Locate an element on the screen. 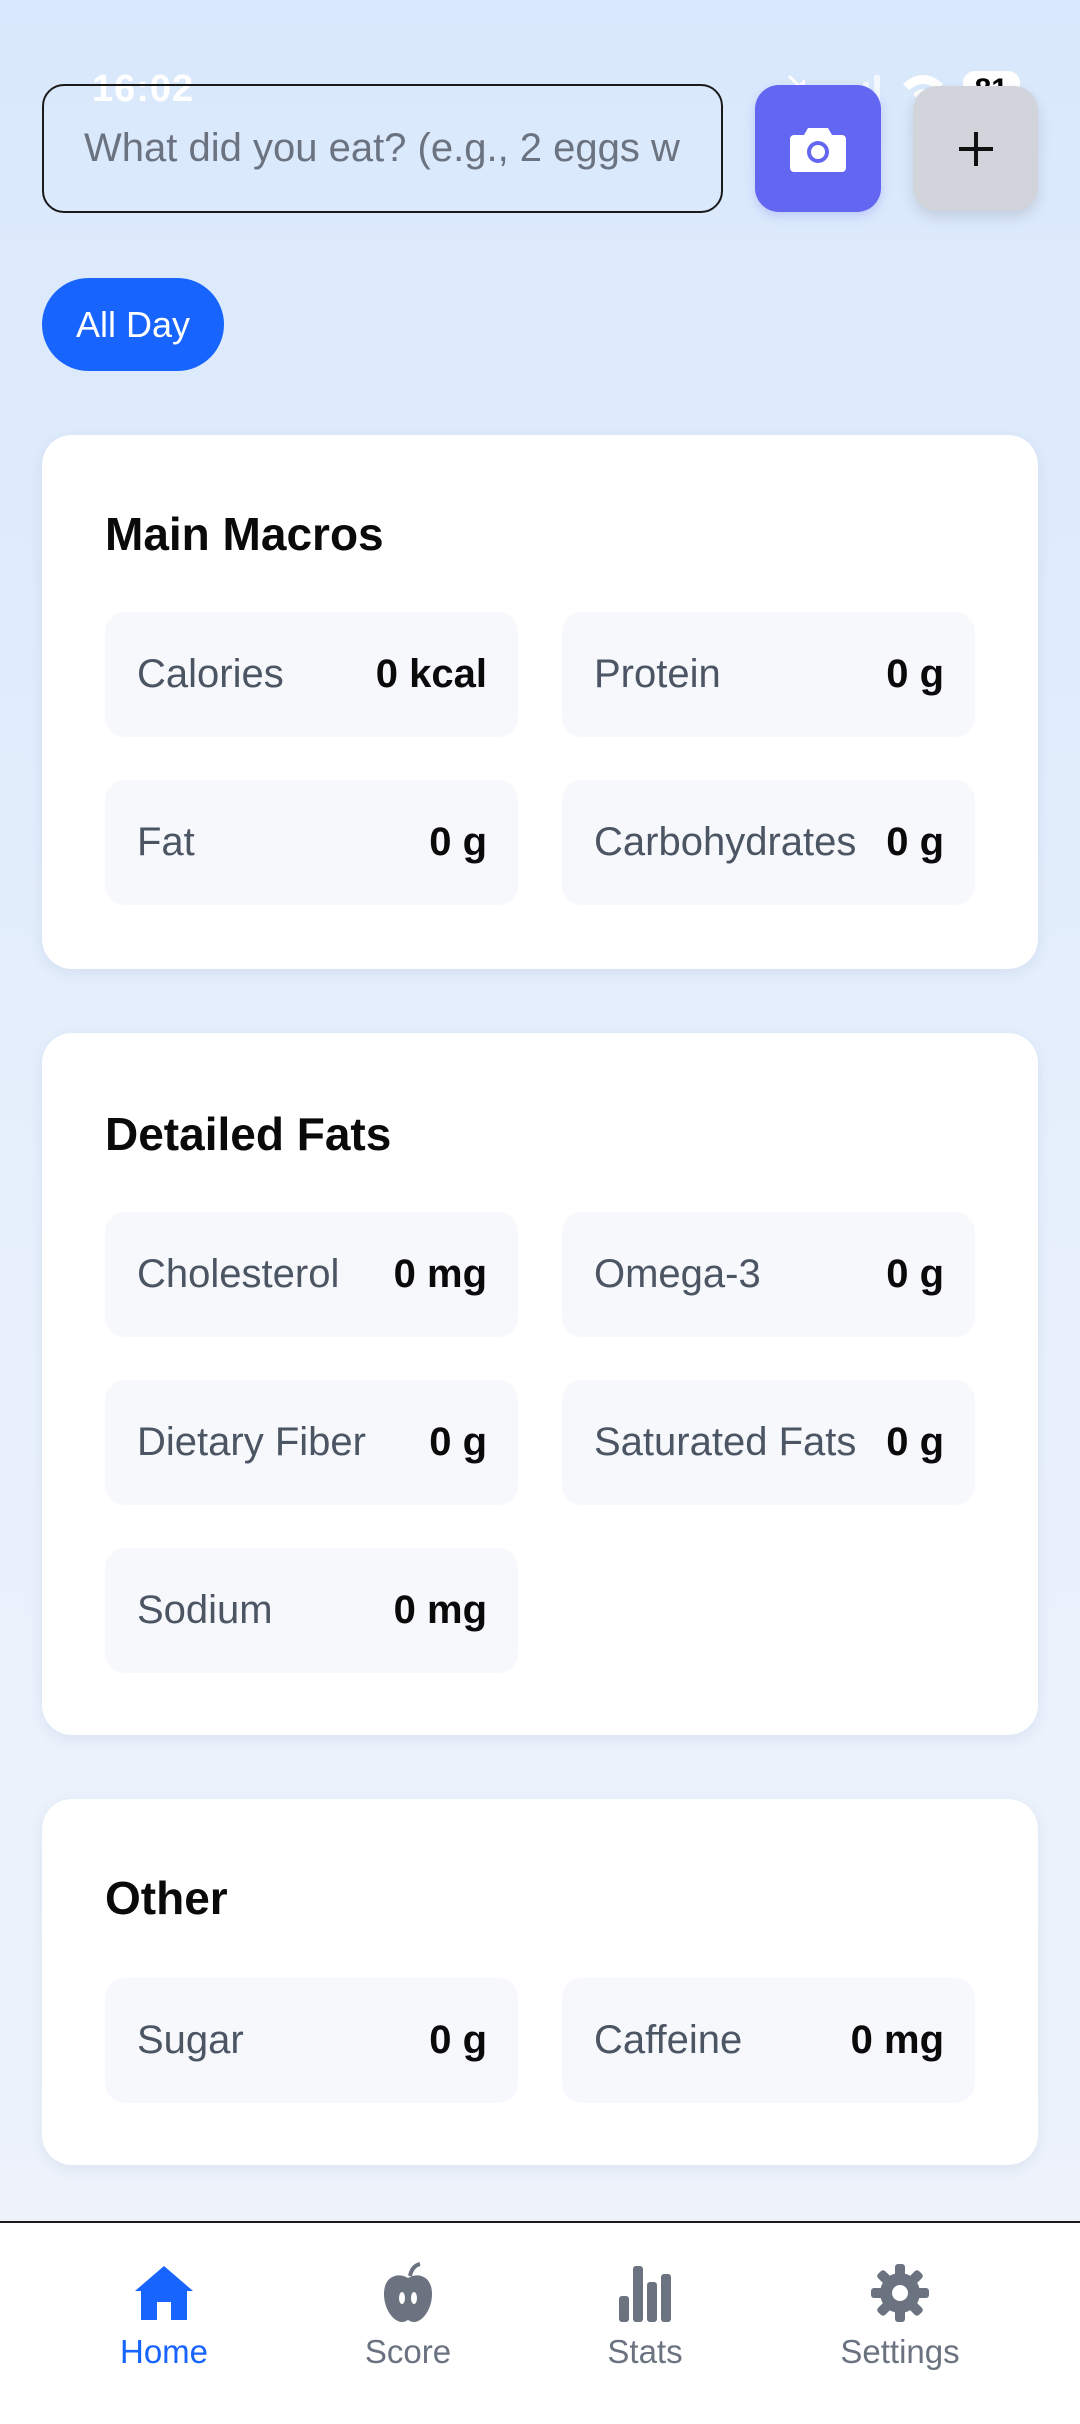  nav-label: Stats is located at coordinates (645, 2351).